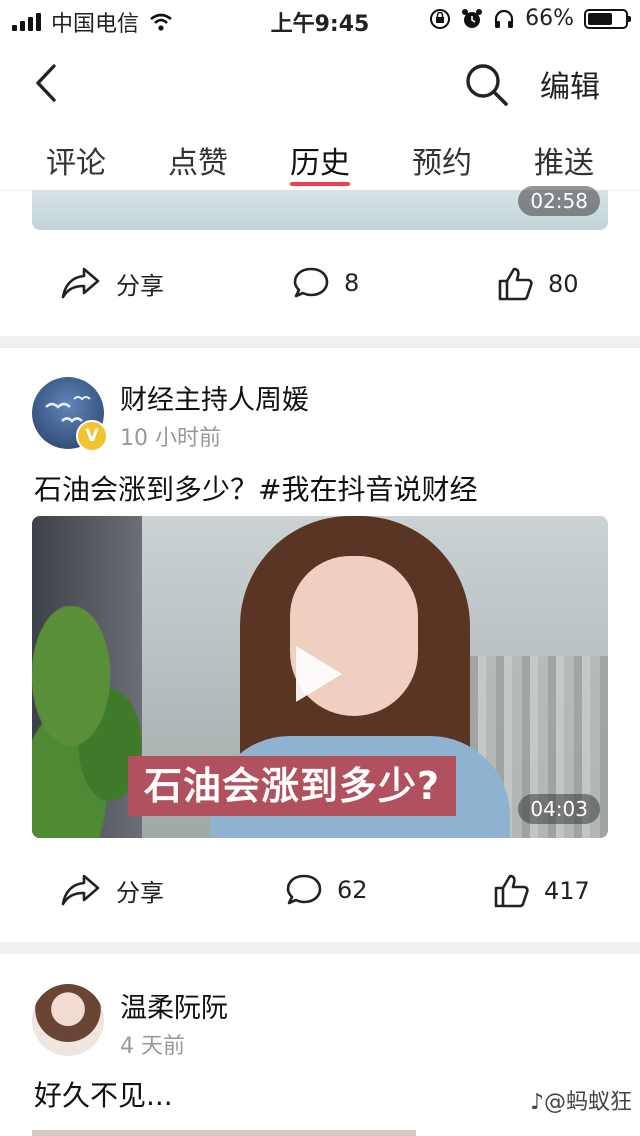  I want to click on orientation-lock-icon, so click(440, 18).